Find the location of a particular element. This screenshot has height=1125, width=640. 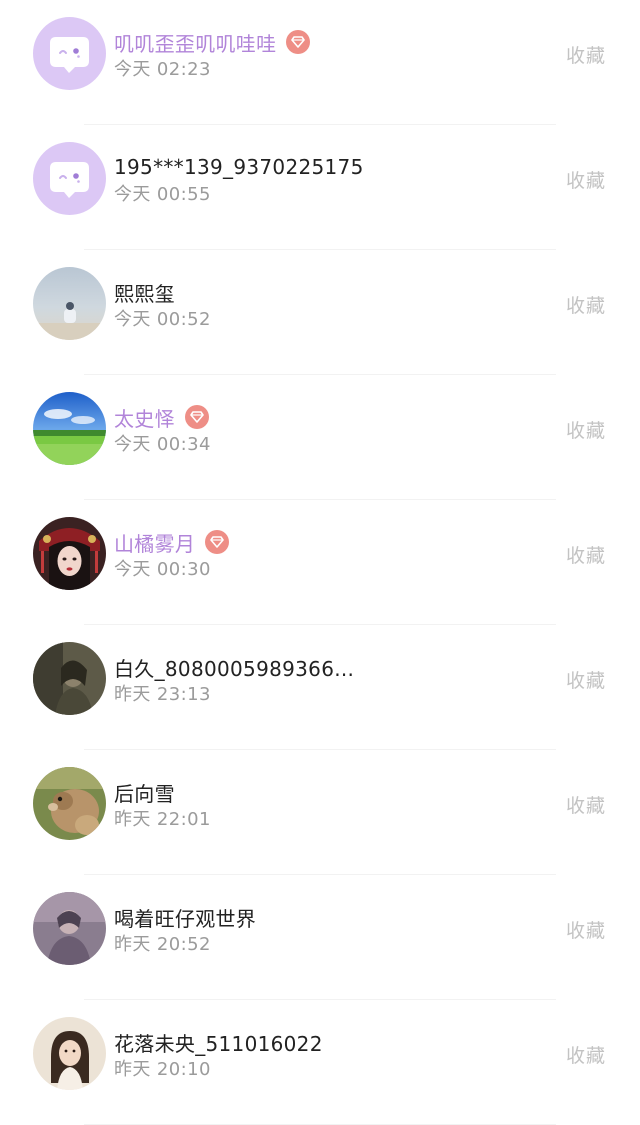

item-info: 太史怿 今天 00:34 is located at coordinates (317, 430).